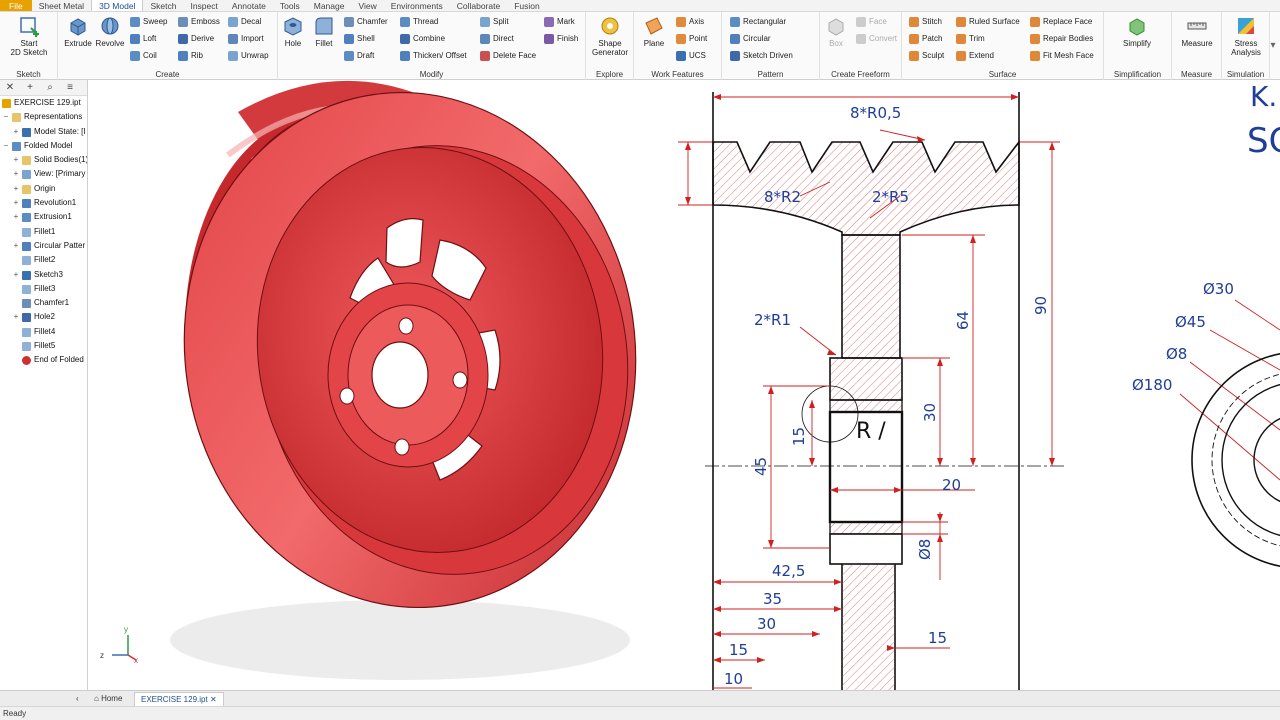 The width and height of the screenshot is (1280, 720). What do you see at coordinates (43, 246) in the screenshot?
I see `browser-node-circular-patter: + Circular Patter` at bounding box center [43, 246].